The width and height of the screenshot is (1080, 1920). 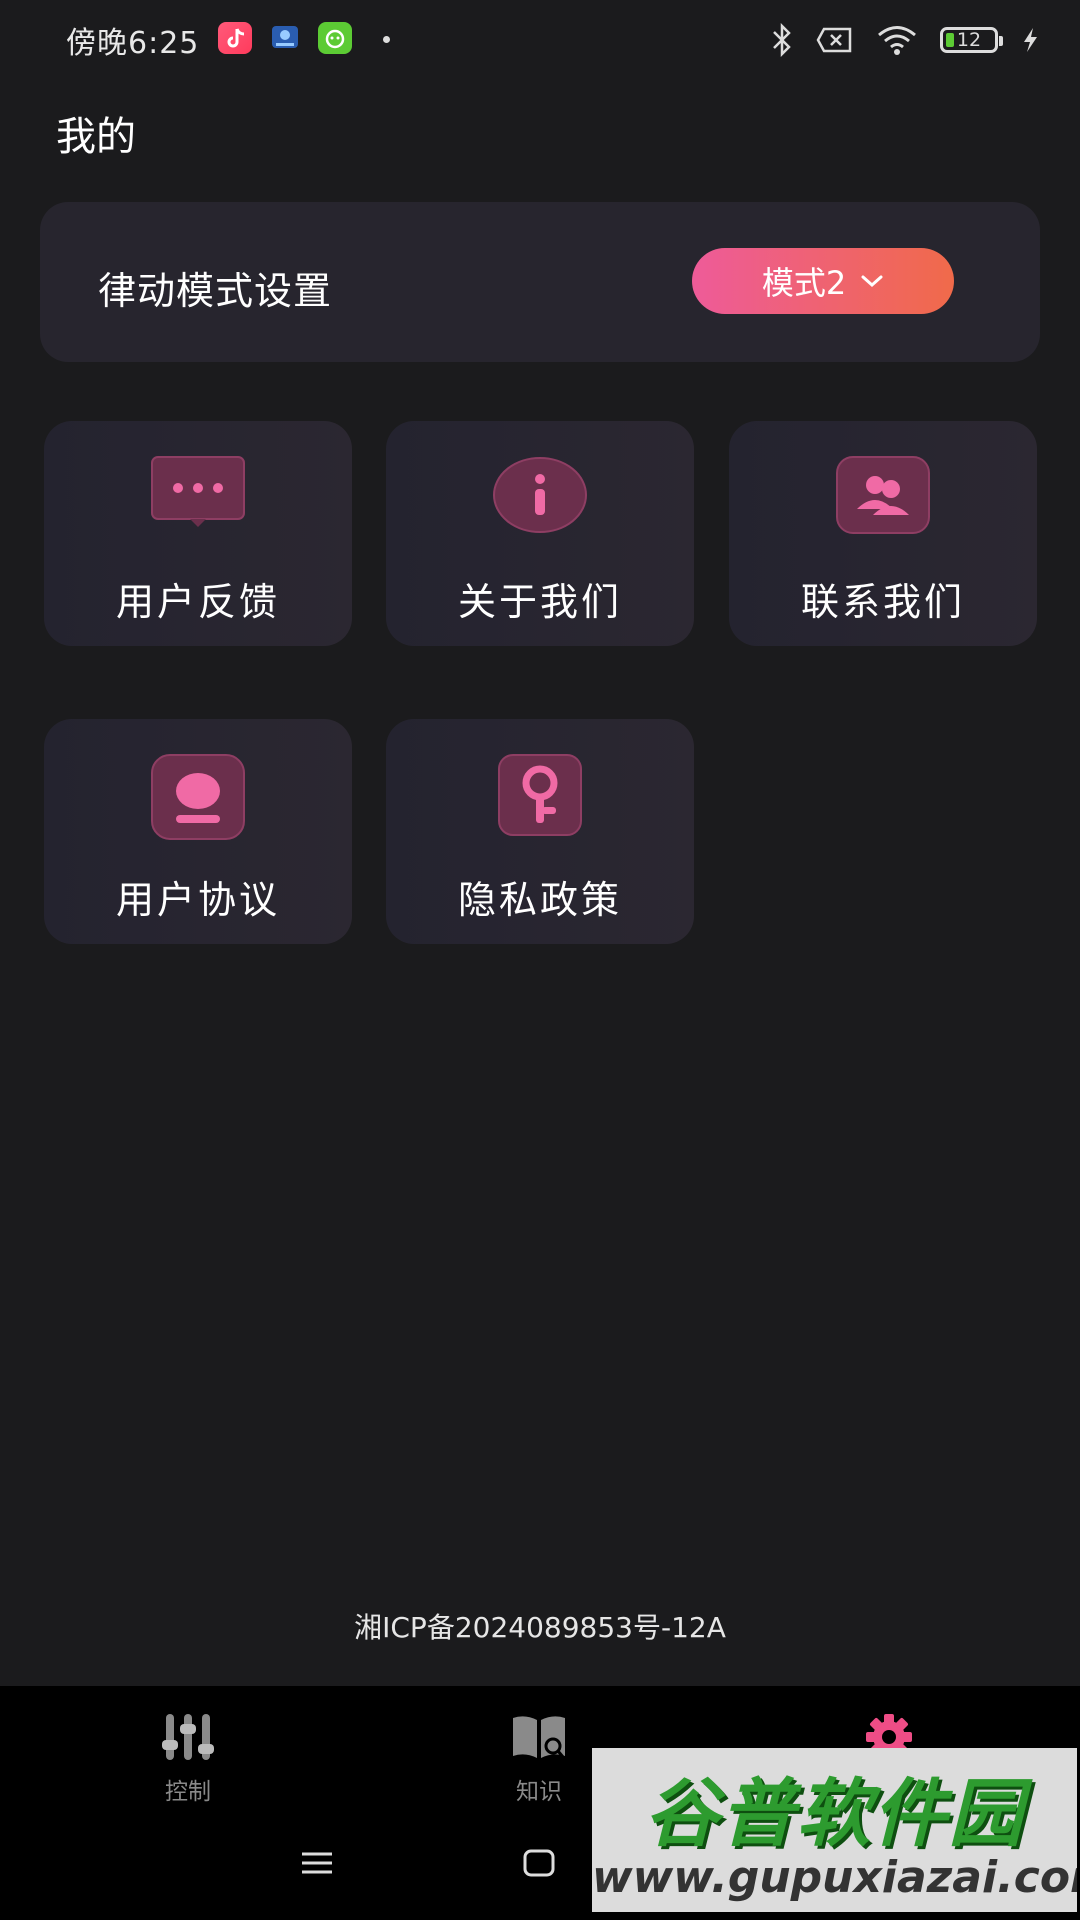 What do you see at coordinates (133, 43) in the screenshot?
I see `status-time: 傍晚6:25` at bounding box center [133, 43].